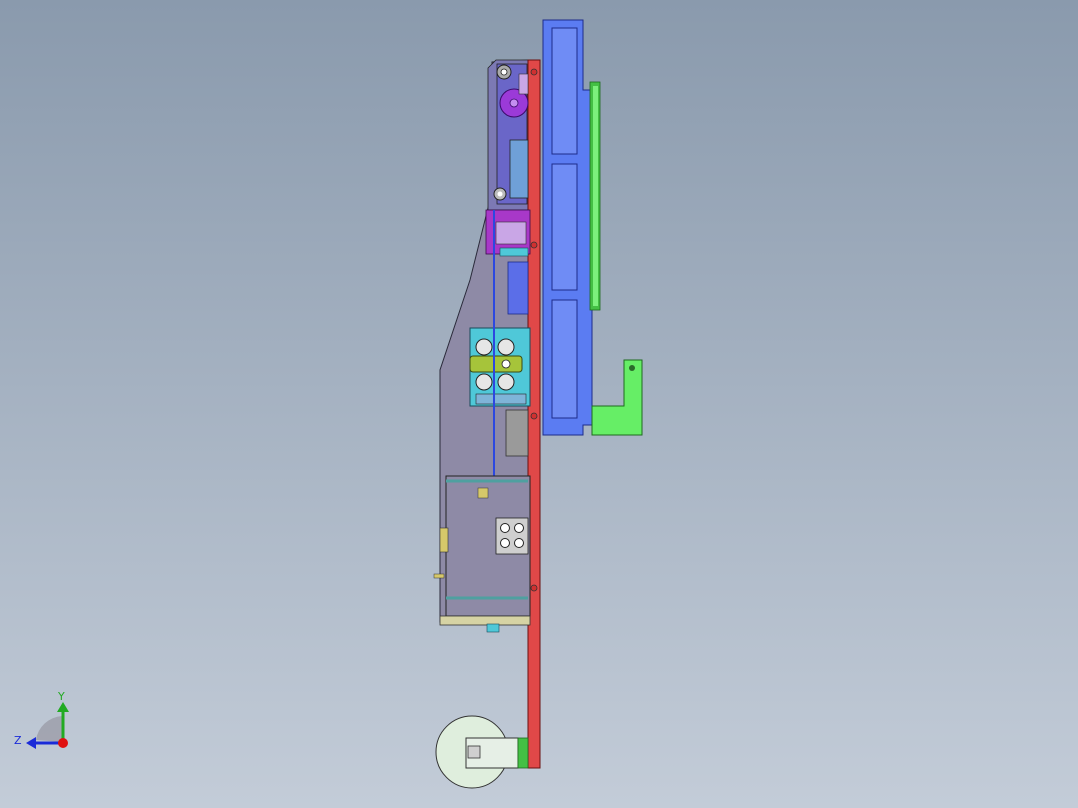 The image size is (1078, 808). Describe the element at coordinates (482, 554) in the screenshot. I see `lower-frame` at that location.